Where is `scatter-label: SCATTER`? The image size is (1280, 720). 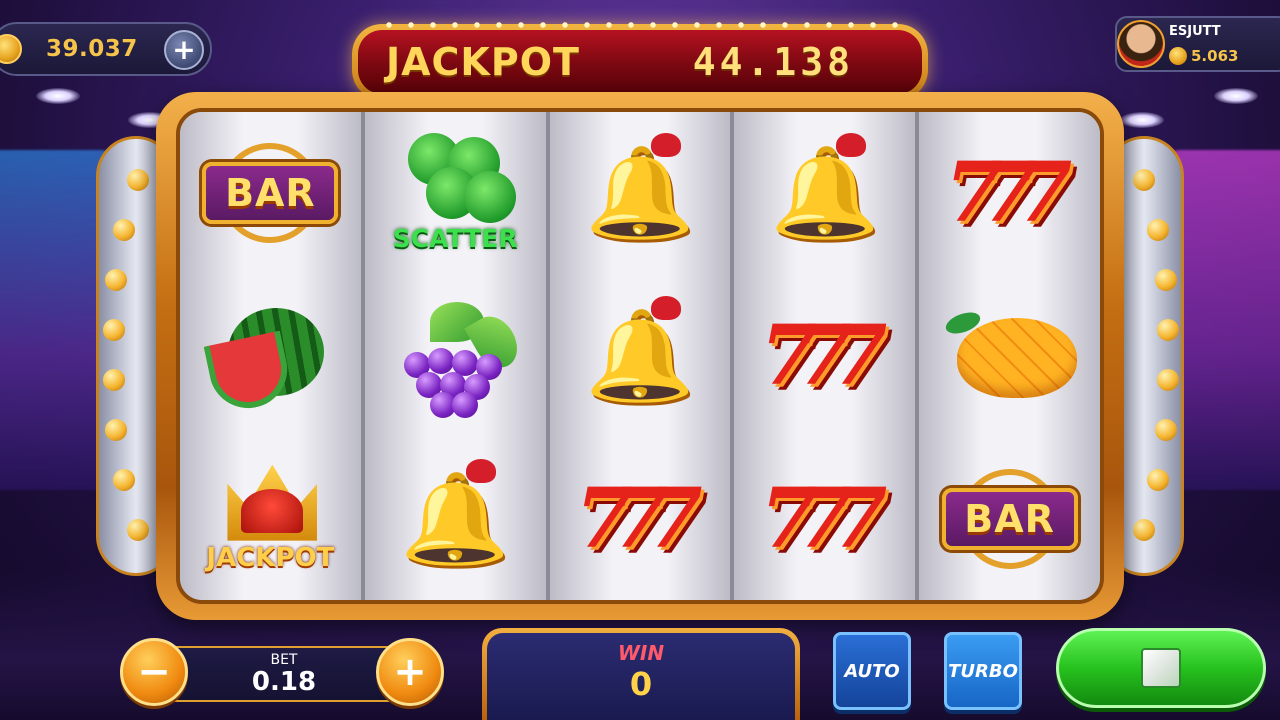 scatter-label: SCATTER is located at coordinates (455, 239).